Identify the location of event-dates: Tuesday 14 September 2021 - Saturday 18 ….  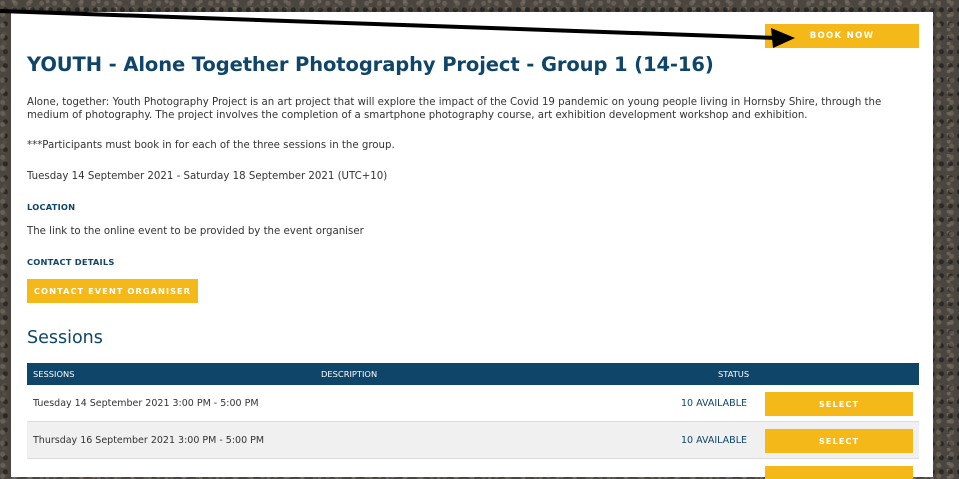
(207, 176).